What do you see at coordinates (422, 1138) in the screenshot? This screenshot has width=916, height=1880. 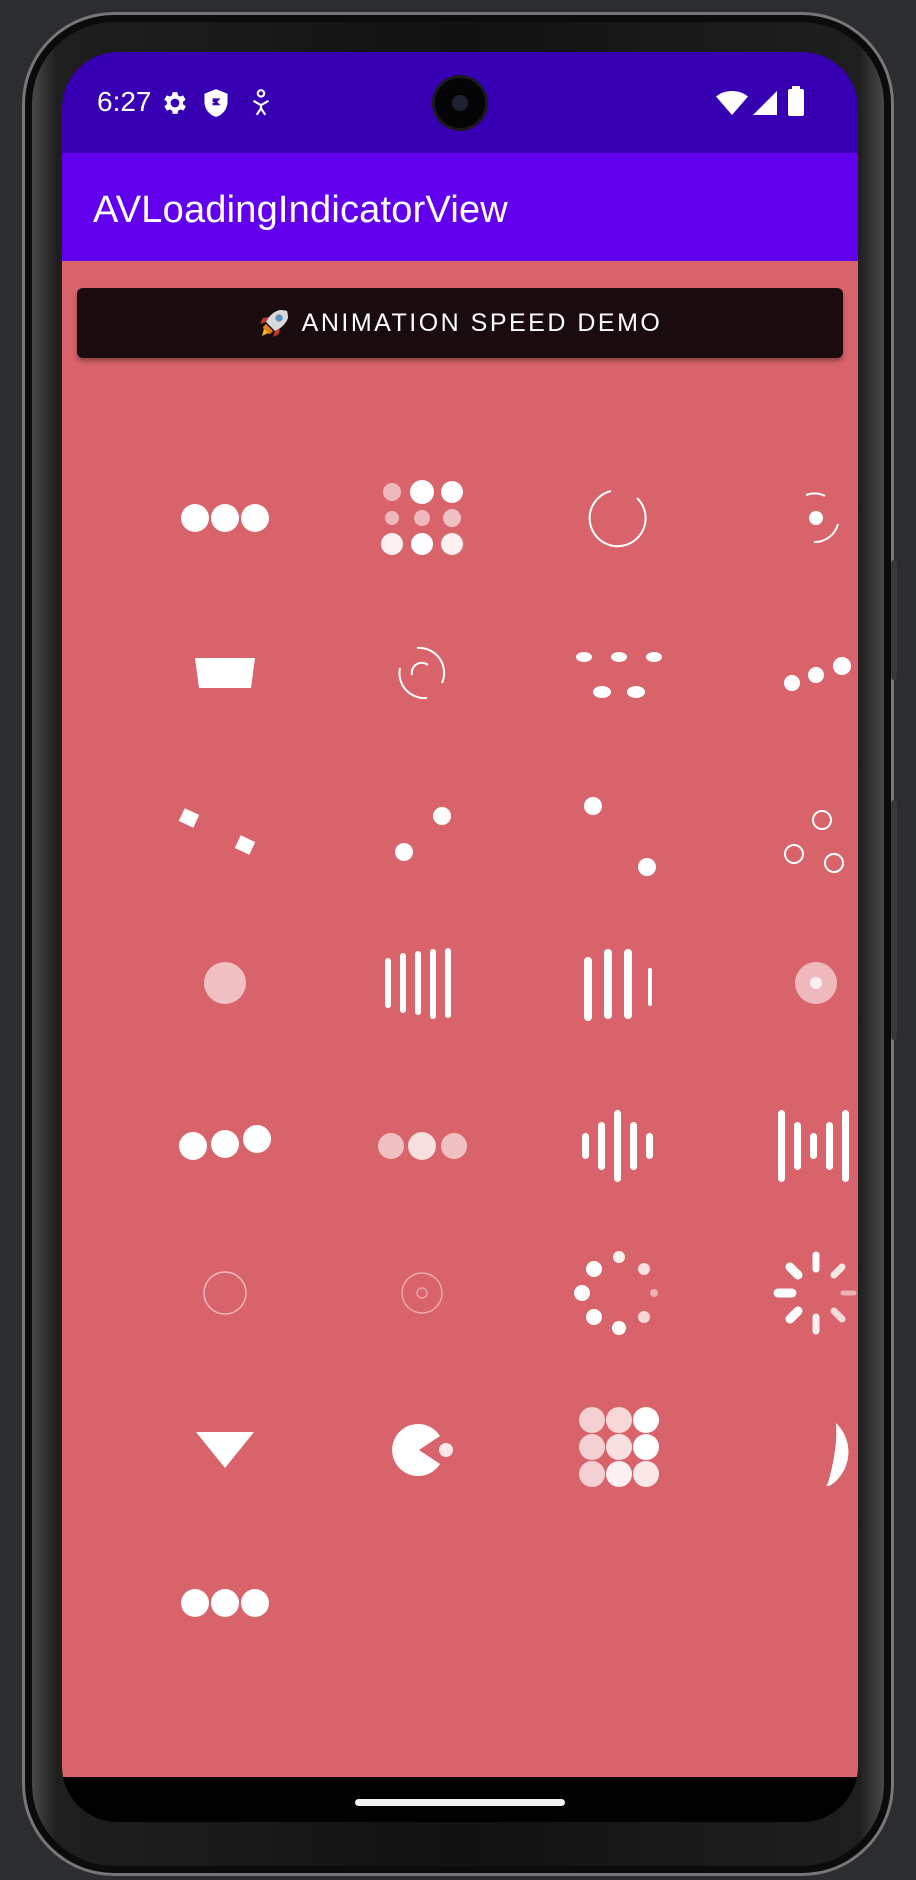 I see `ball-beat-indicator` at bounding box center [422, 1138].